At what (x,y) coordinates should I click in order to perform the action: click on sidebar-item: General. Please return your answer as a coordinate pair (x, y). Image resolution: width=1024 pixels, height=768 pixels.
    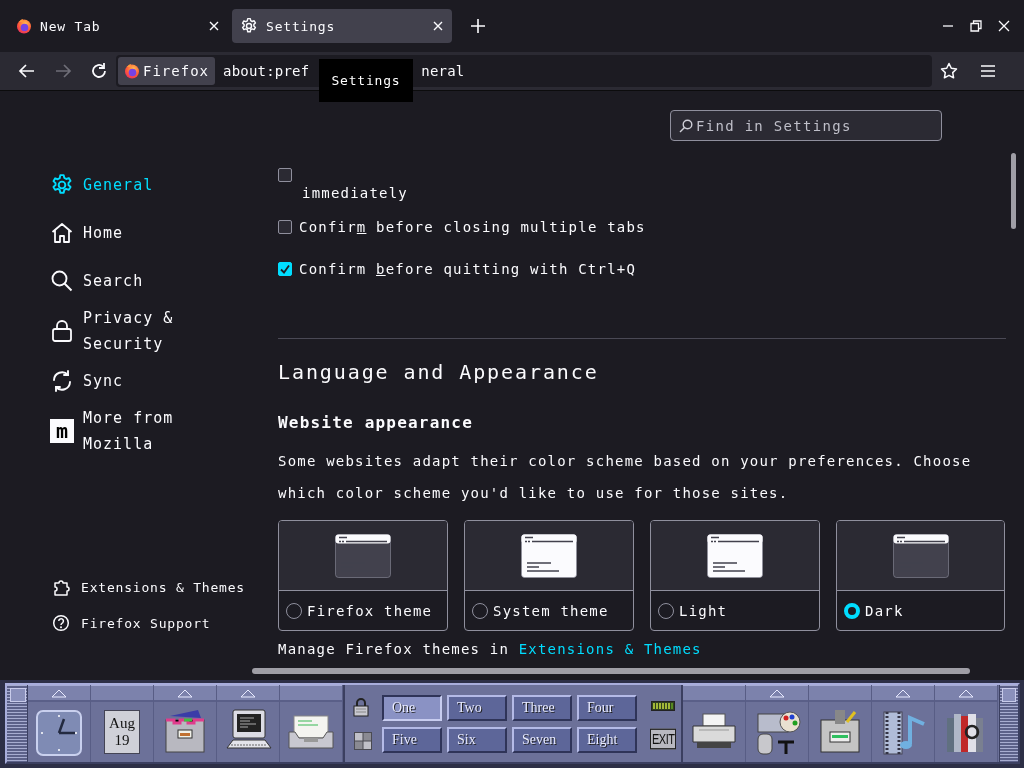
    Looking at the image, I should click on (164, 185).